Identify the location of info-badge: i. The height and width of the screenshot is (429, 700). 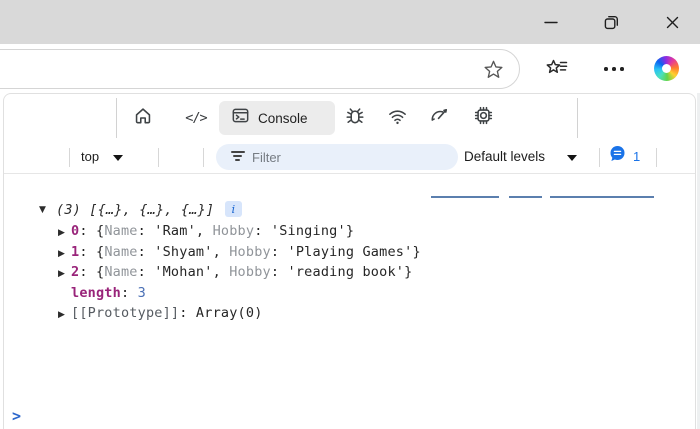
(233, 209).